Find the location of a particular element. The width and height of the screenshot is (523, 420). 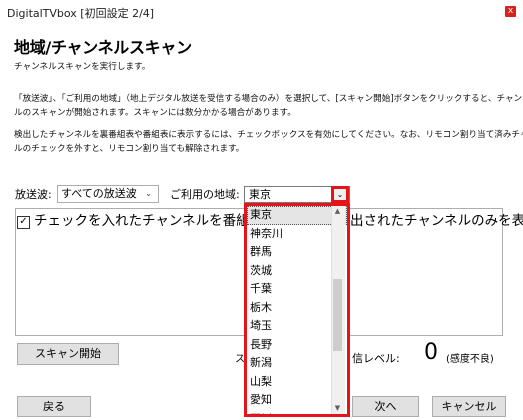

cancel-button: キャンセル is located at coordinates (469, 406).